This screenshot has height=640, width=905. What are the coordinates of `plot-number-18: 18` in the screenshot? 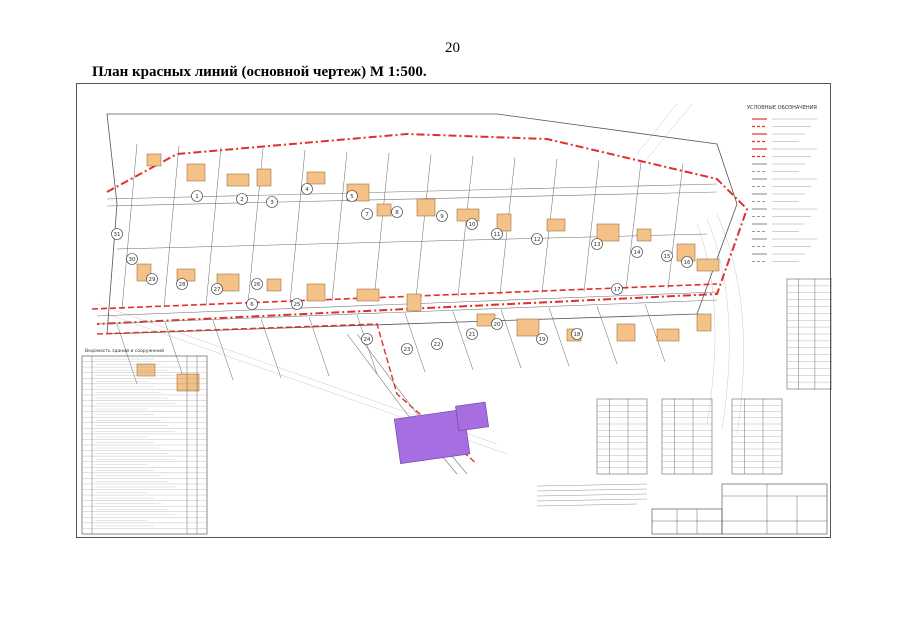 It's located at (577, 334).